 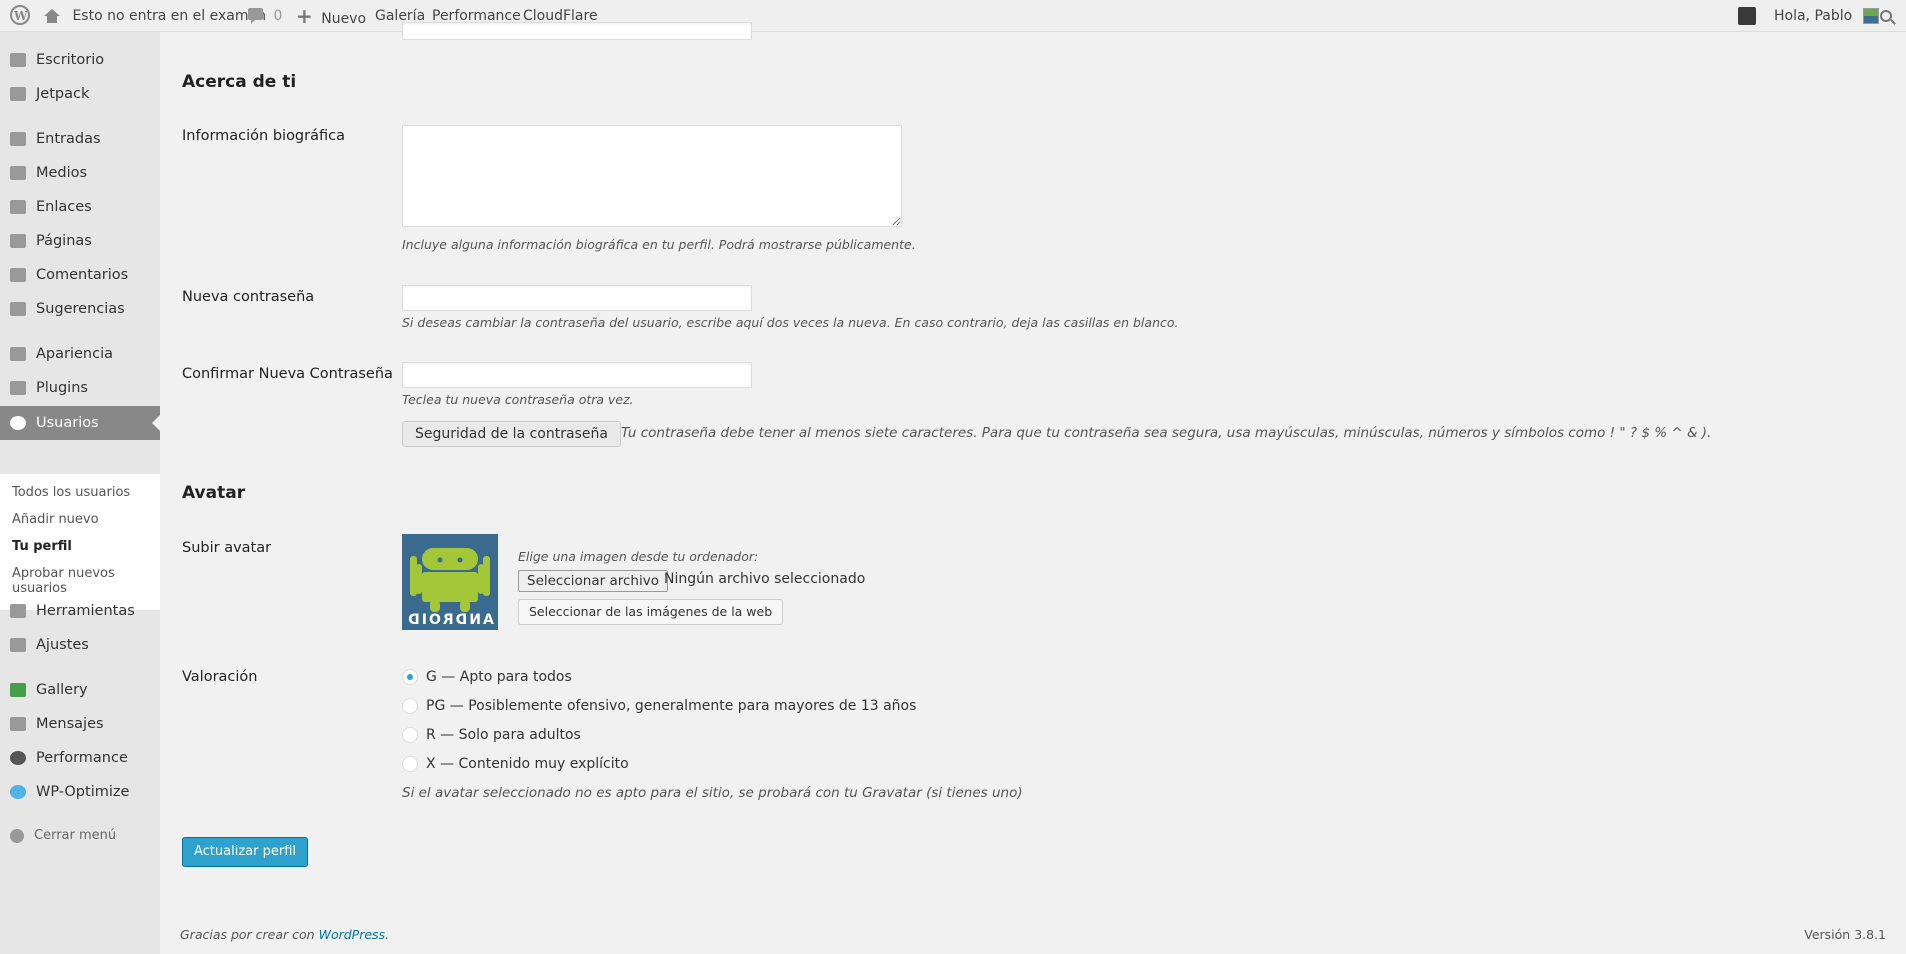 What do you see at coordinates (1747, 16) in the screenshot?
I see `notification-icon` at bounding box center [1747, 16].